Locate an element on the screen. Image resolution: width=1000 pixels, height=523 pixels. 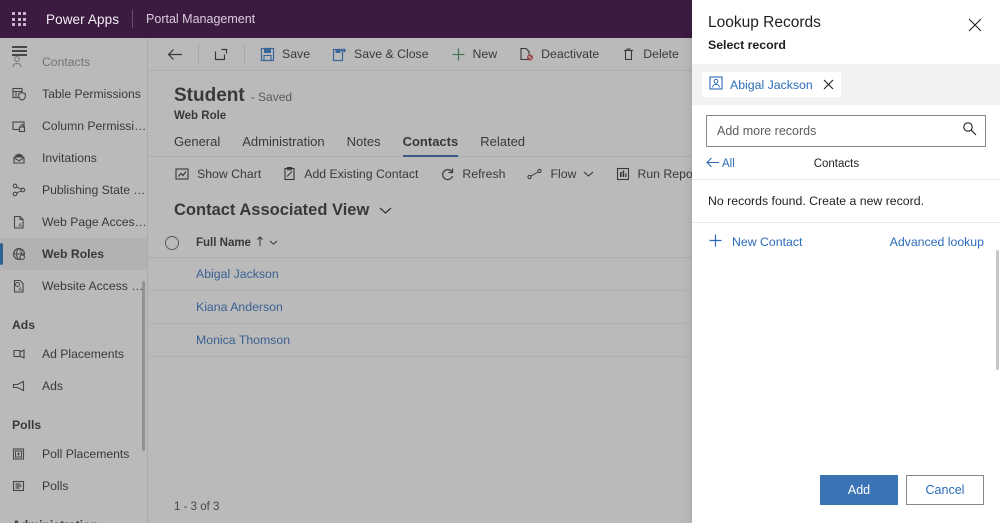
header-divider is located at coordinates (133, 19).